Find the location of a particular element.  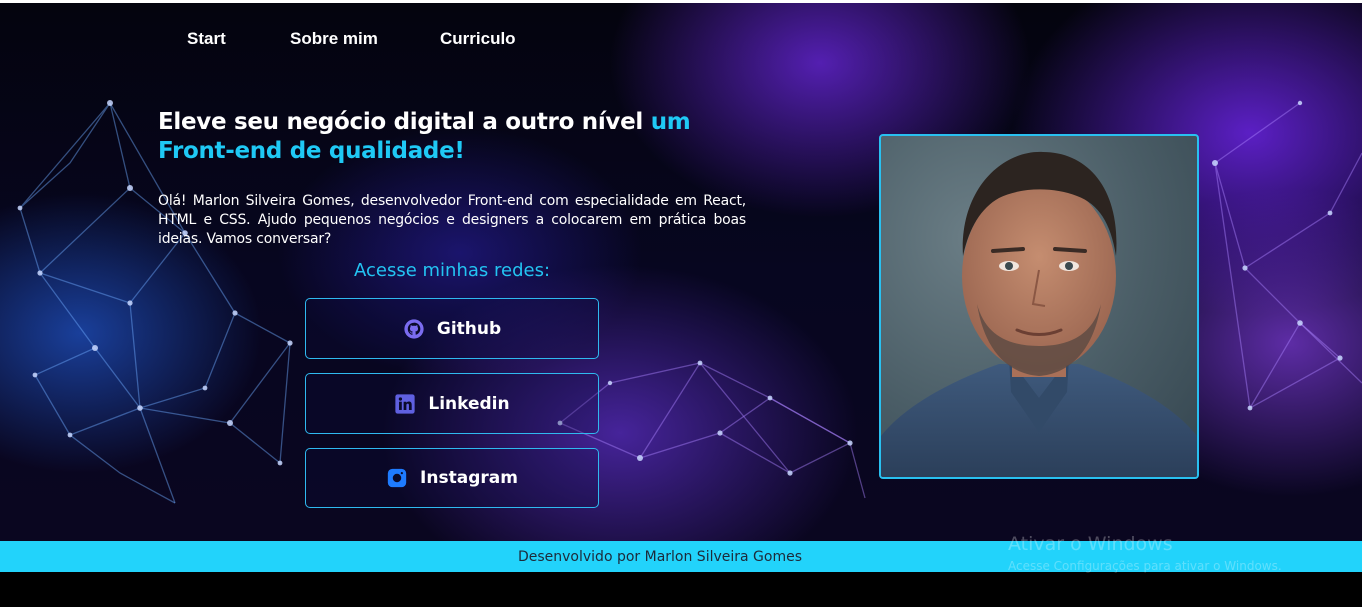

profile-photo is located at coordinates (1039, 306).